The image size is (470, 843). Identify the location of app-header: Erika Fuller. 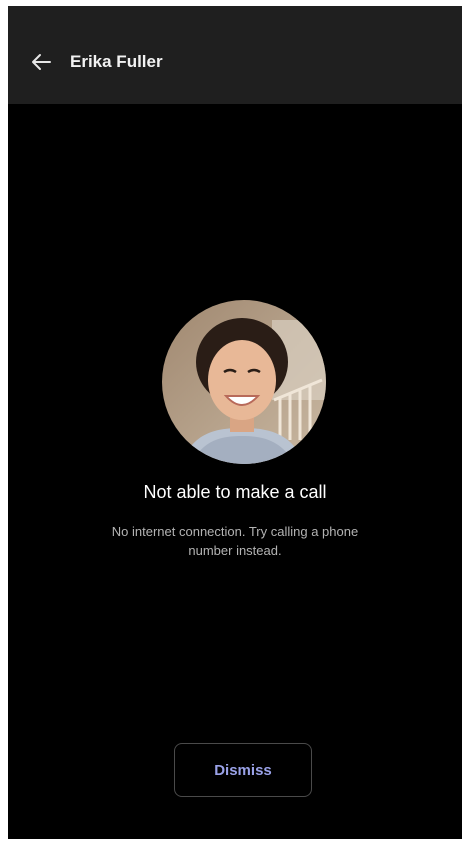
(235, 55).